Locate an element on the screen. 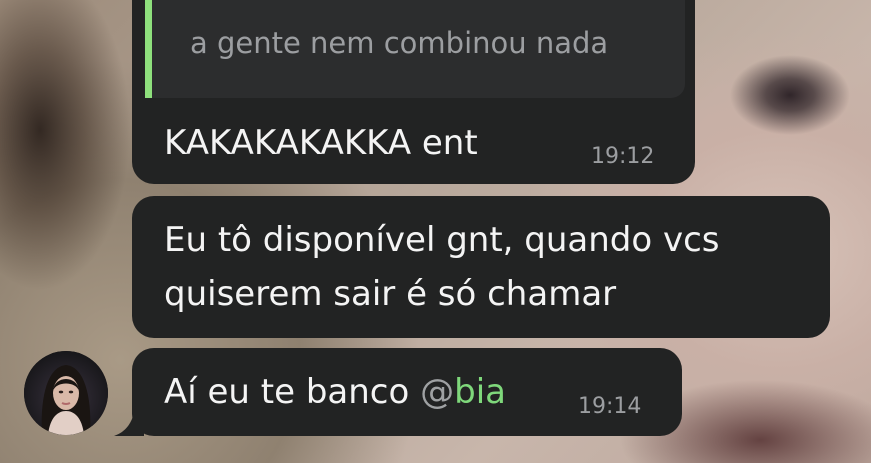  message-text: Aí eu te banco @bia is located at coordinates (335, 392).